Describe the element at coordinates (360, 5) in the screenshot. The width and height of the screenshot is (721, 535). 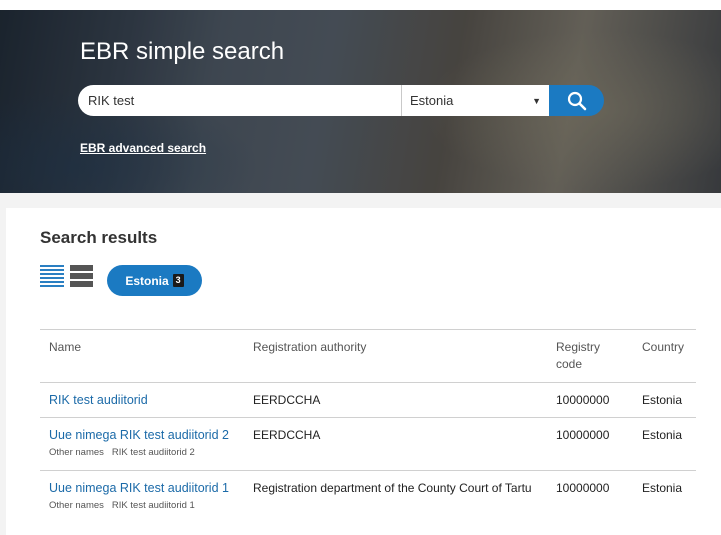
I see `top-strip` at that location.